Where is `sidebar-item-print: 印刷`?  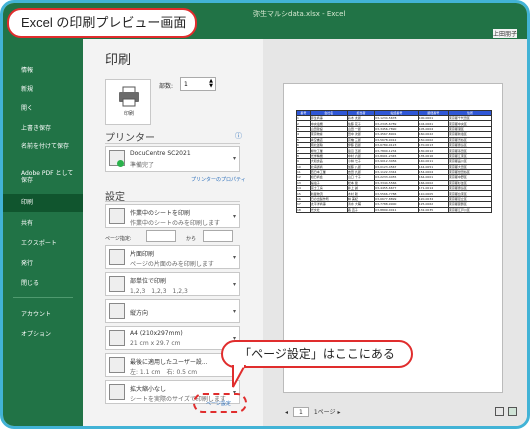 sidebar-item-print: 印刷 is located at coordinates (43, 203).